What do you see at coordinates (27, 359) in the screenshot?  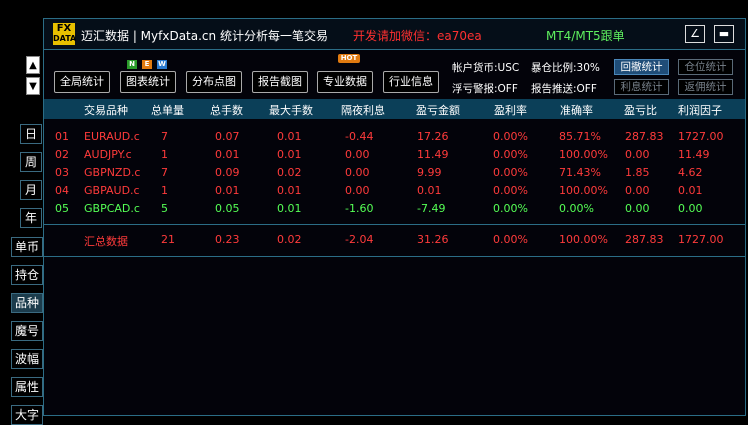 I see `category-volatility-button: 波幅` at bounding box center [27, 359].